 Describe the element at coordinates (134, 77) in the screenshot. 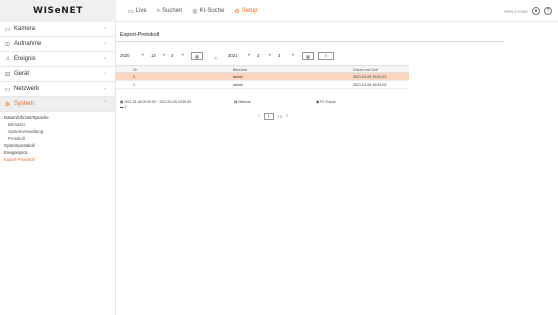

I see `row-no: 2` at that location.